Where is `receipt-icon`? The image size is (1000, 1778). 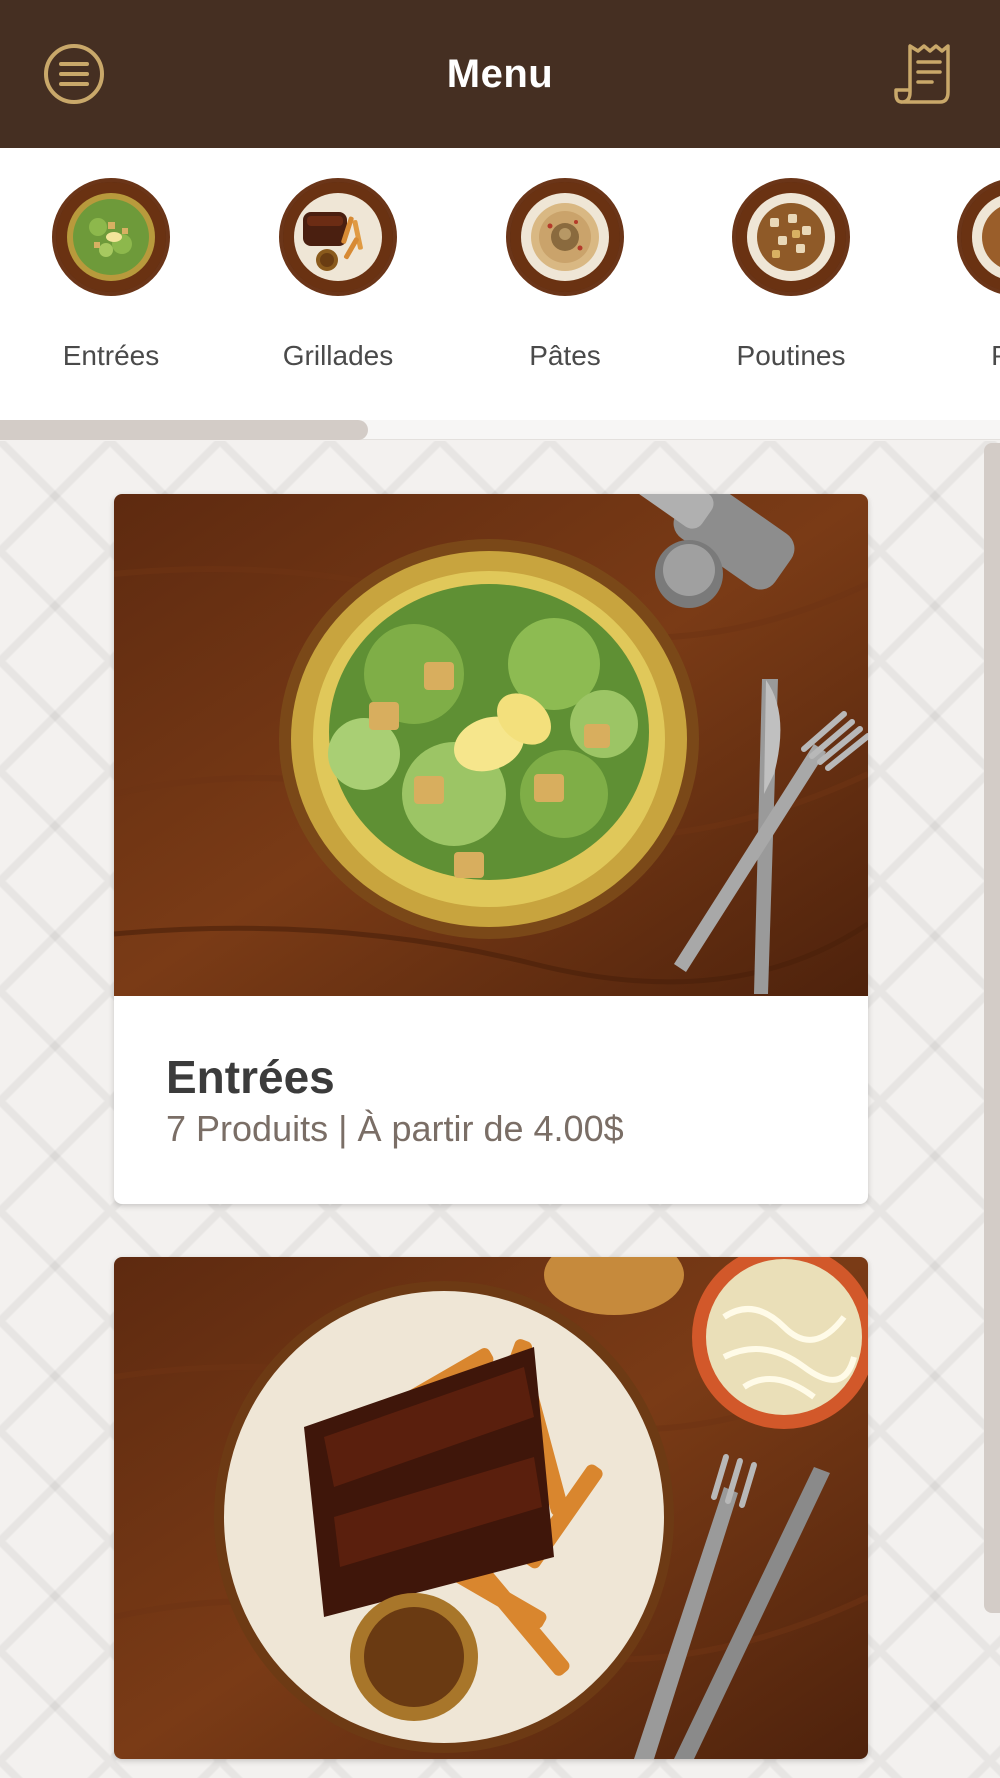 receipt-icon is located at coordinates (922, 74).